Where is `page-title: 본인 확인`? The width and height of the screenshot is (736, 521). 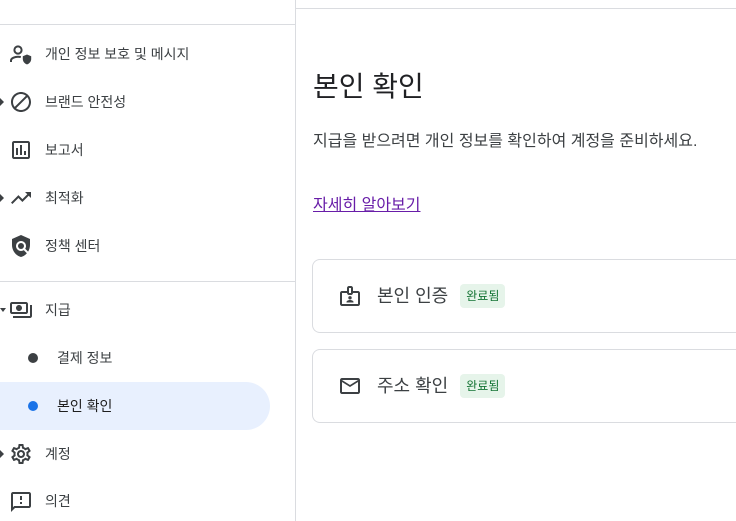 page-title: 본인 확인 is located at coordinates (368, 86).